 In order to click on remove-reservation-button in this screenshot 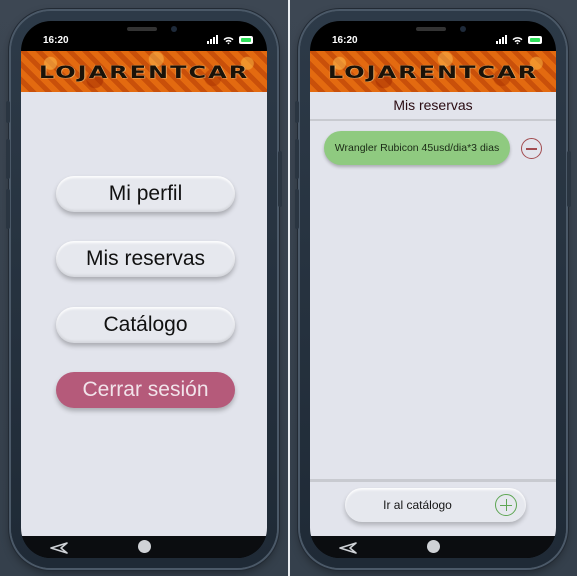, I will do `click(531, 148)`.